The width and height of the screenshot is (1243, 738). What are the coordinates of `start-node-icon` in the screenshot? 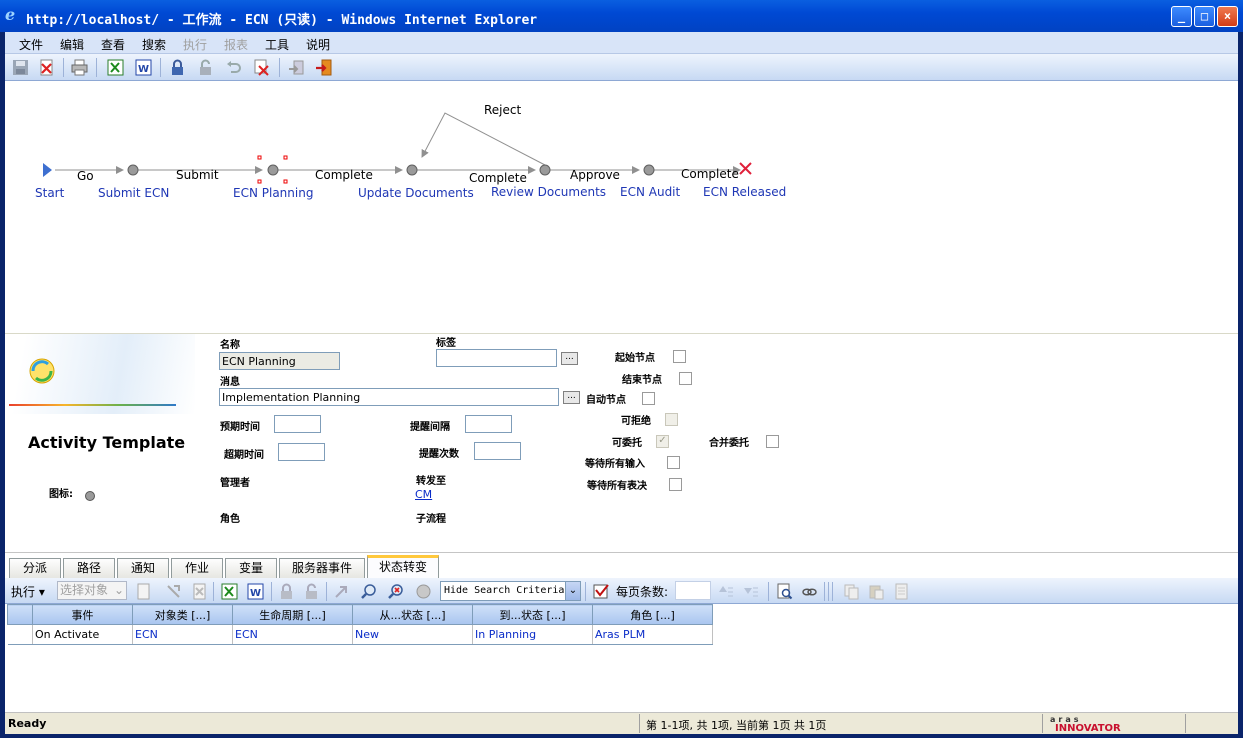 It's located at (47, 170).